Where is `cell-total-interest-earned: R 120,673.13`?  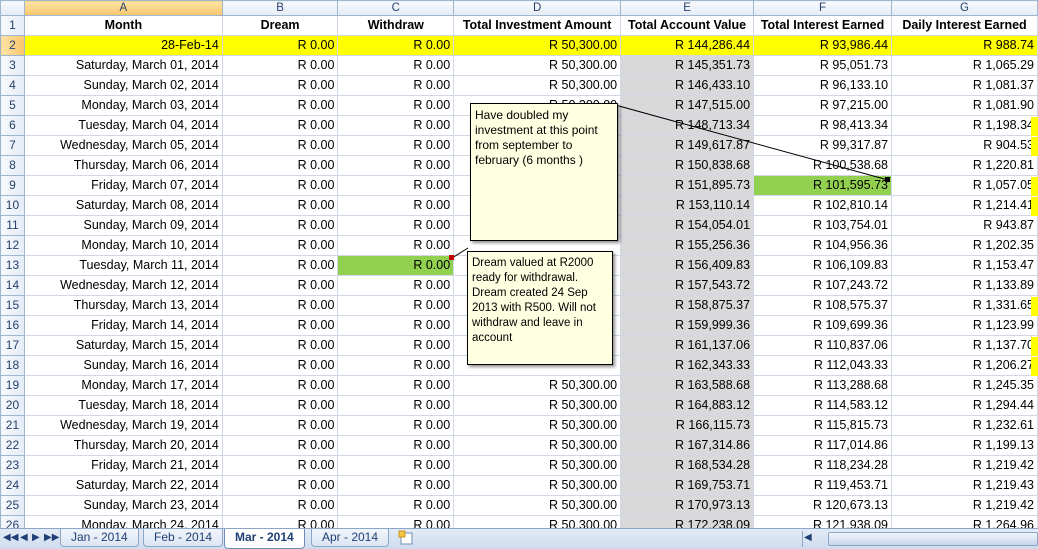
cell-total-interest-earned: R 120,673.13 is located at coordinates (823, 505).